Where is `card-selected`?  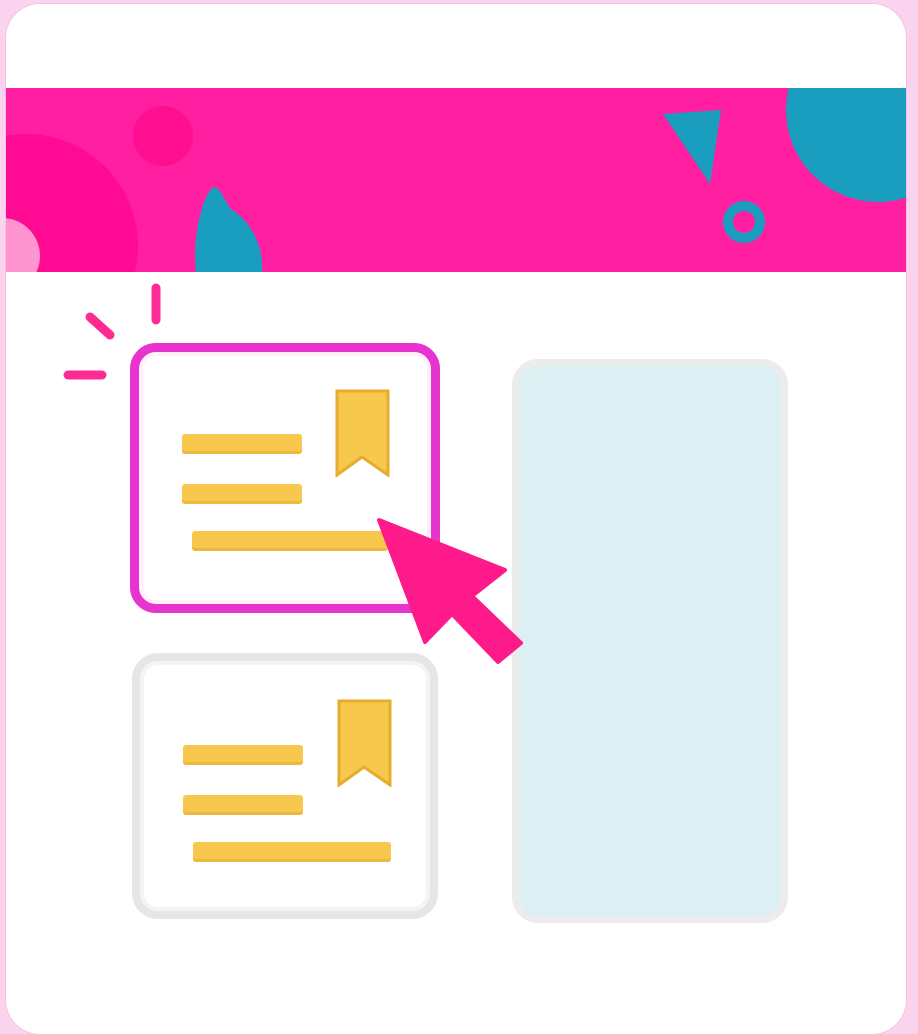 card-selected is located at coordinates (285, 478).